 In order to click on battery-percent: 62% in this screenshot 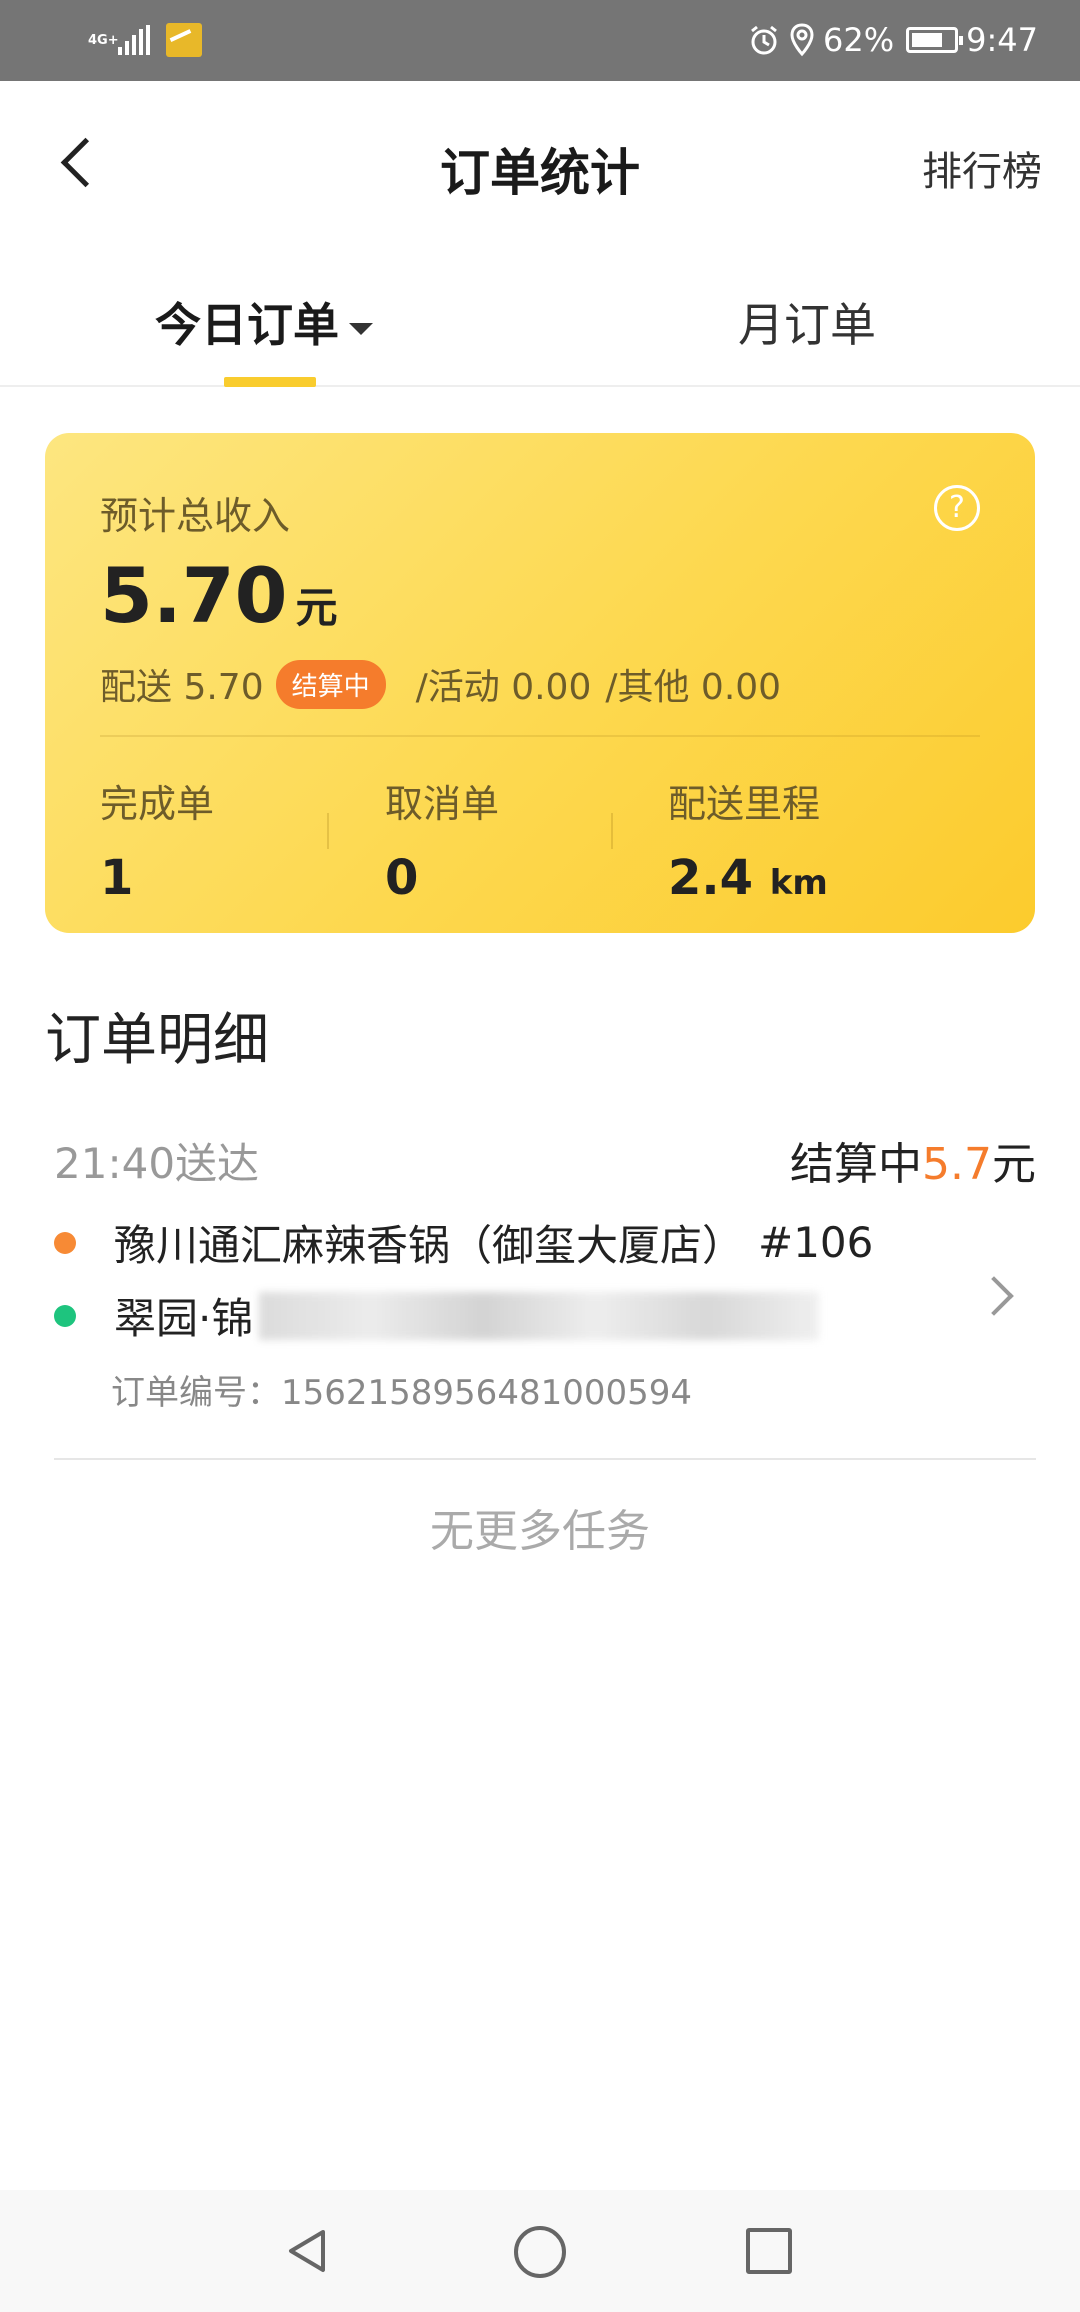, I will do `click(859, 40)`.